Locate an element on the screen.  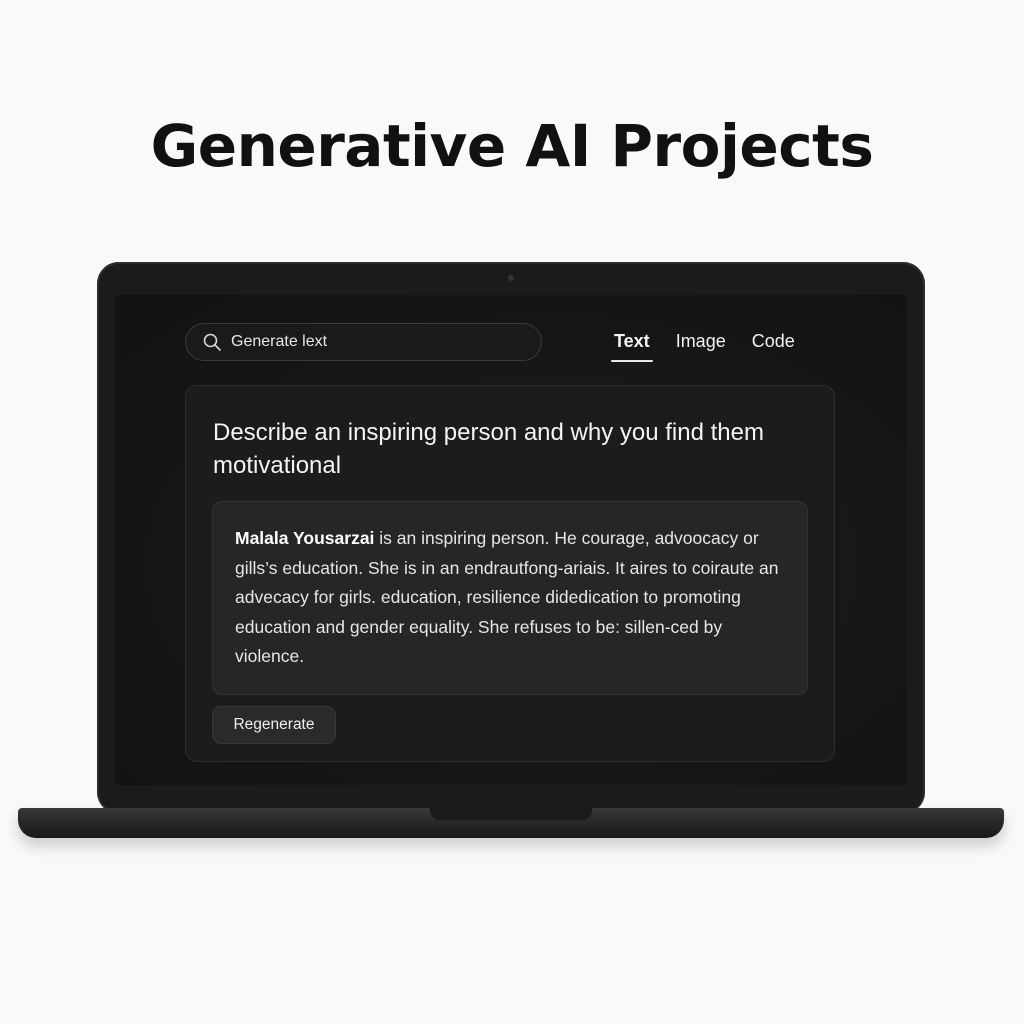
tab-image: Image is located at coordinates (701, 346).